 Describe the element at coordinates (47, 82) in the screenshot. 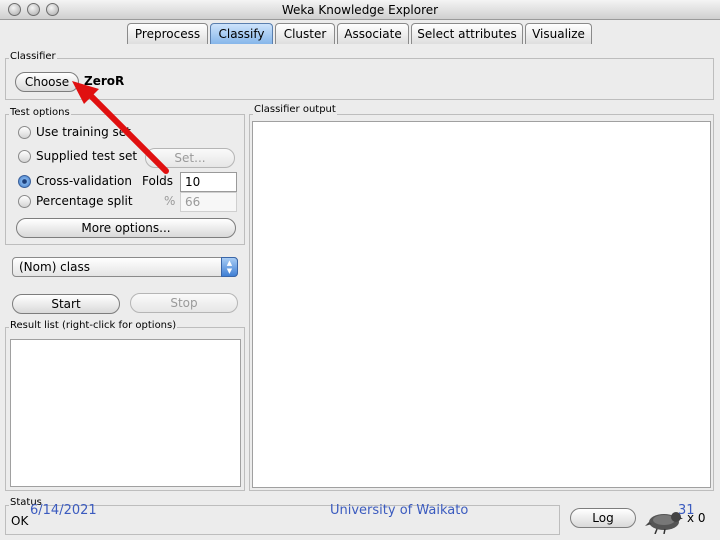

I see `choose-button: Choose` at that location.